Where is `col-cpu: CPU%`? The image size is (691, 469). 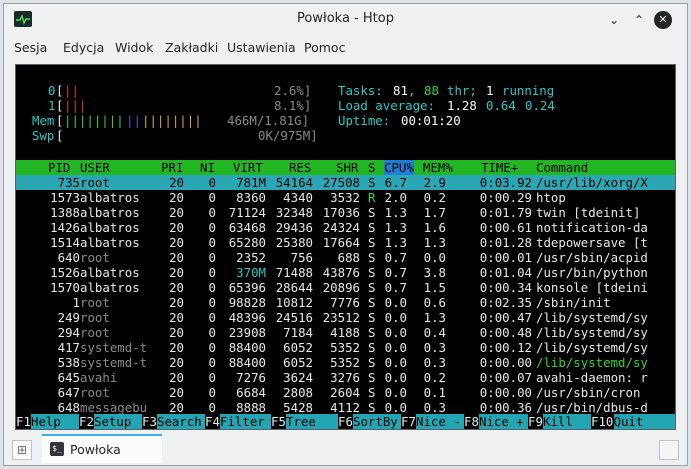
col-cpu: CPU% is located at coordinates (399, 167).